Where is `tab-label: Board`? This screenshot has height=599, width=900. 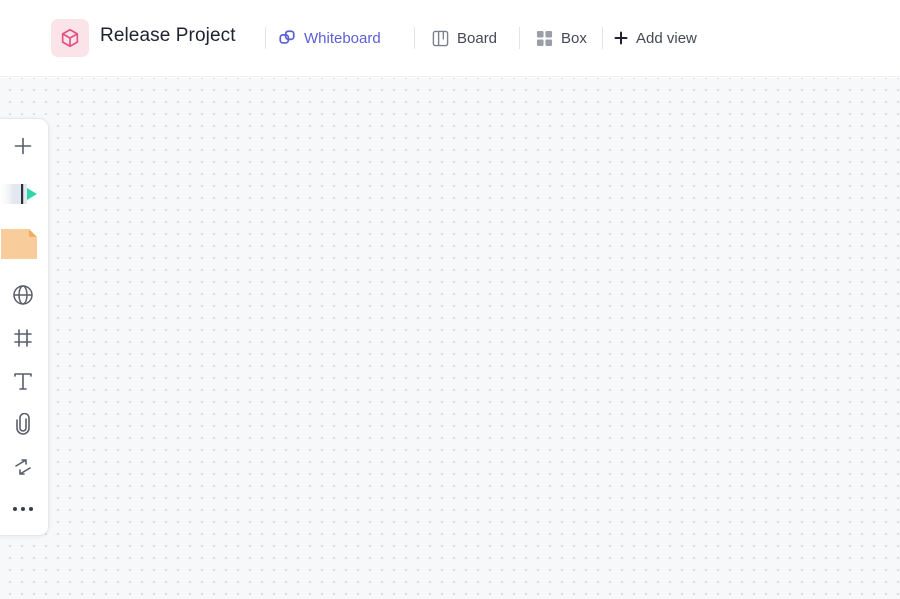
tab-label: Board is located at coordinates (477, 38).